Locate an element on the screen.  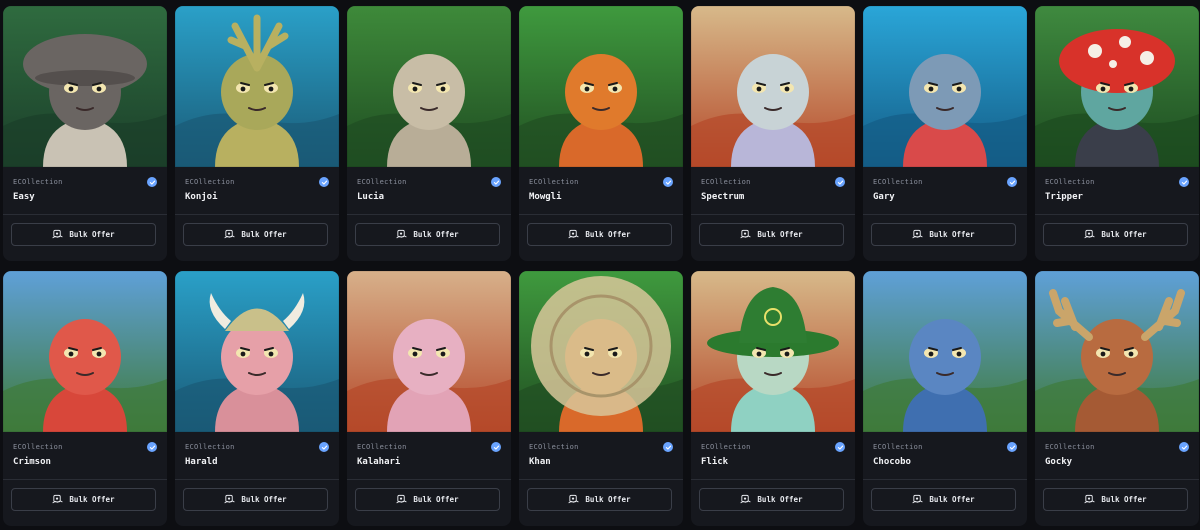
nft-card-mowgli: ECOllection Mowgli Bulk Offer is located at coordinates (601, 133).